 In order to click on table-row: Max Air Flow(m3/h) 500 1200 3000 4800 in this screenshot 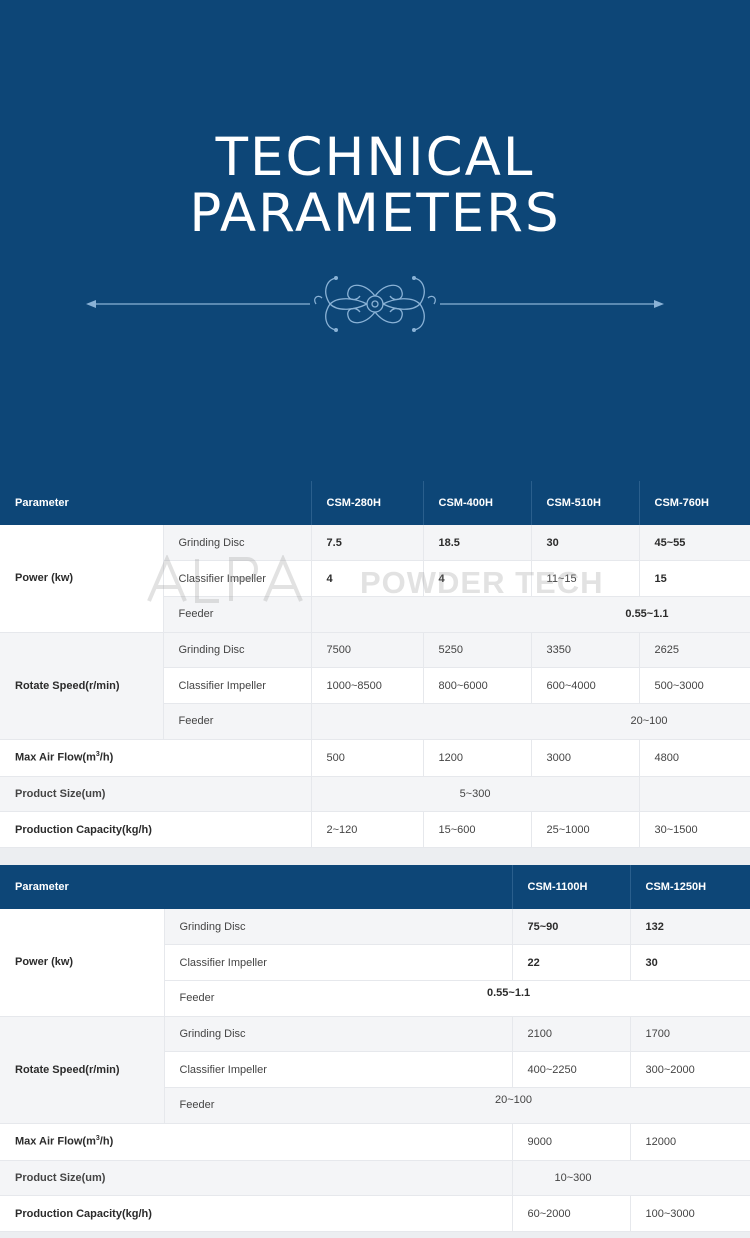, I will do `click(375, 758)`.